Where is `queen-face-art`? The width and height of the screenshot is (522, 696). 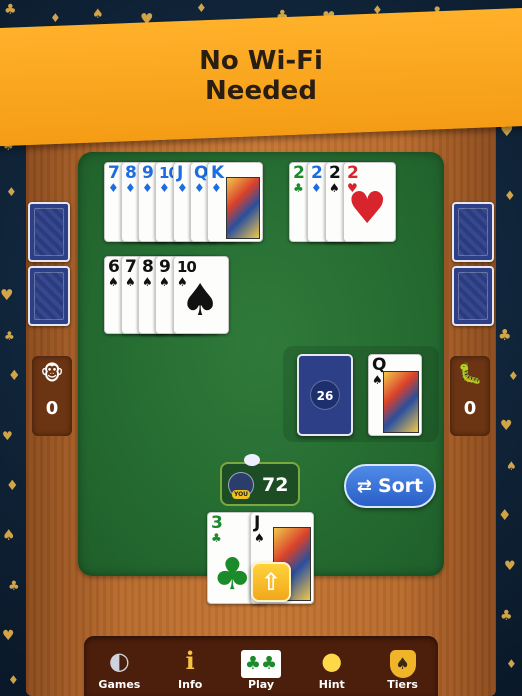 queen-face-art is located at coordinates (401, 402).